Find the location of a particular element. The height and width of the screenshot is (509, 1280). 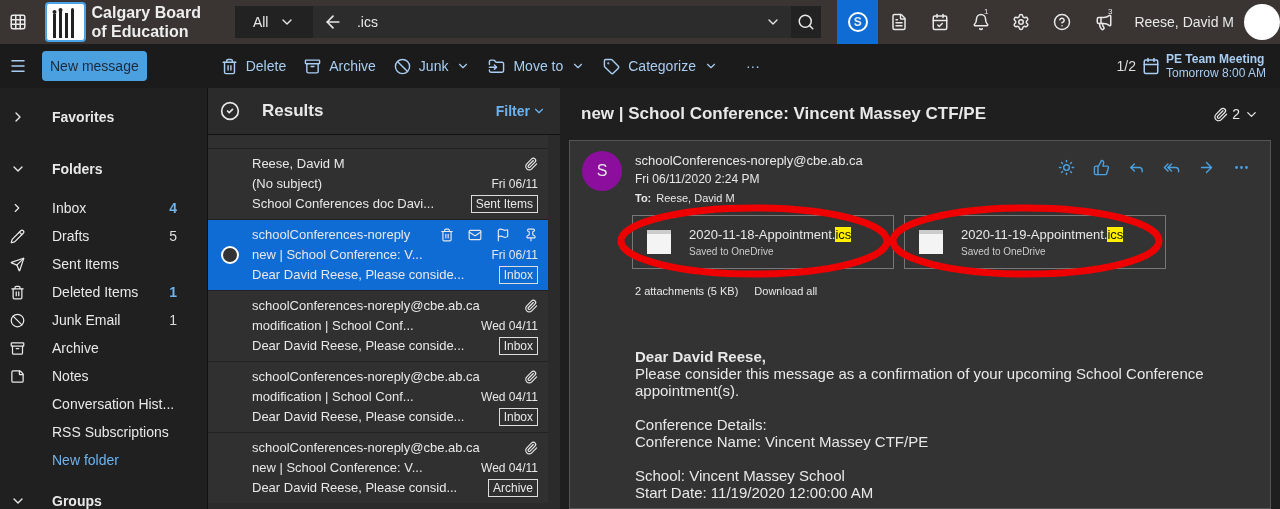

user-name: Reese, David M is located at coordinates (1184, 22).